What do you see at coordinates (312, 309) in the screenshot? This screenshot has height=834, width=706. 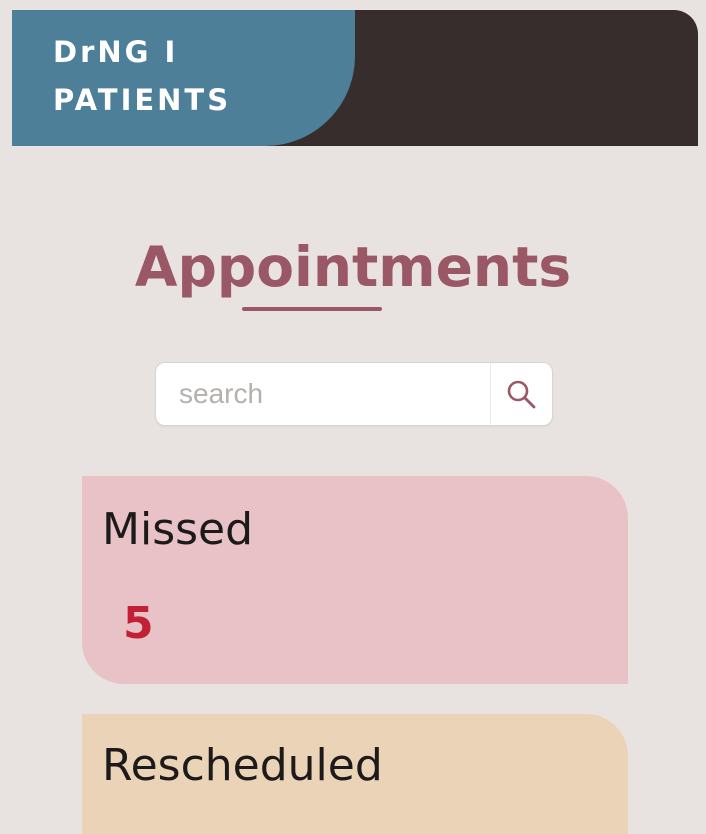 I see `title-underline` at bounding box center [312, 309].